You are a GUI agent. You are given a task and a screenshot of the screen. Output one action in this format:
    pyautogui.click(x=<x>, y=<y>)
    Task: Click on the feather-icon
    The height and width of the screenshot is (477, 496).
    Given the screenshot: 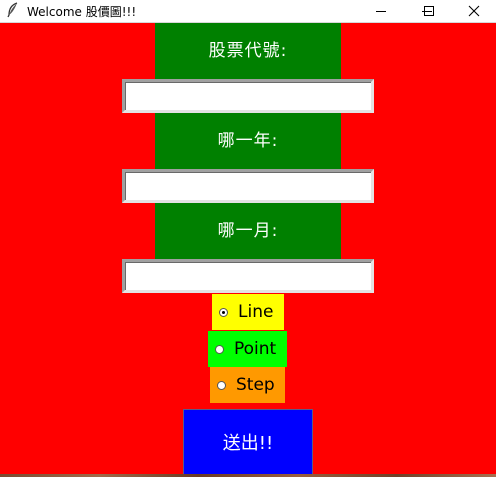 What is the action you would take?
    pyautogui.click(x=13, y=10)
    